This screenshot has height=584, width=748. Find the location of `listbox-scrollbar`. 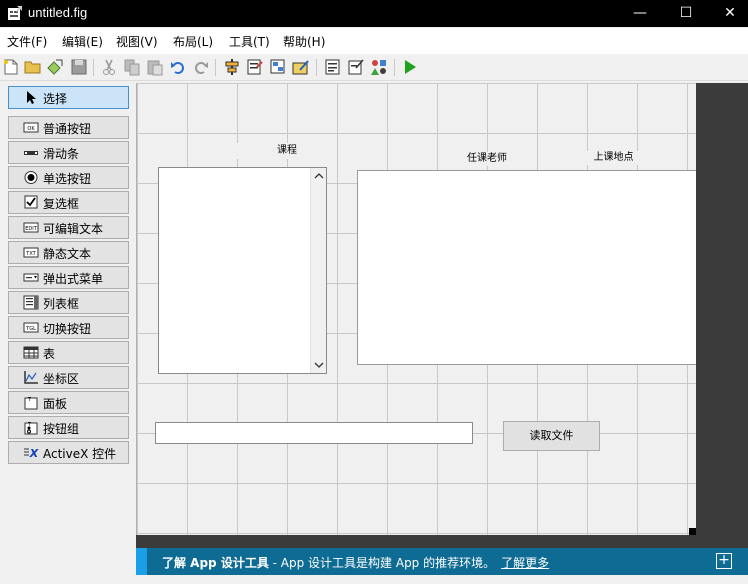

listbox-scrollbar is located at coordinates (318, 270).